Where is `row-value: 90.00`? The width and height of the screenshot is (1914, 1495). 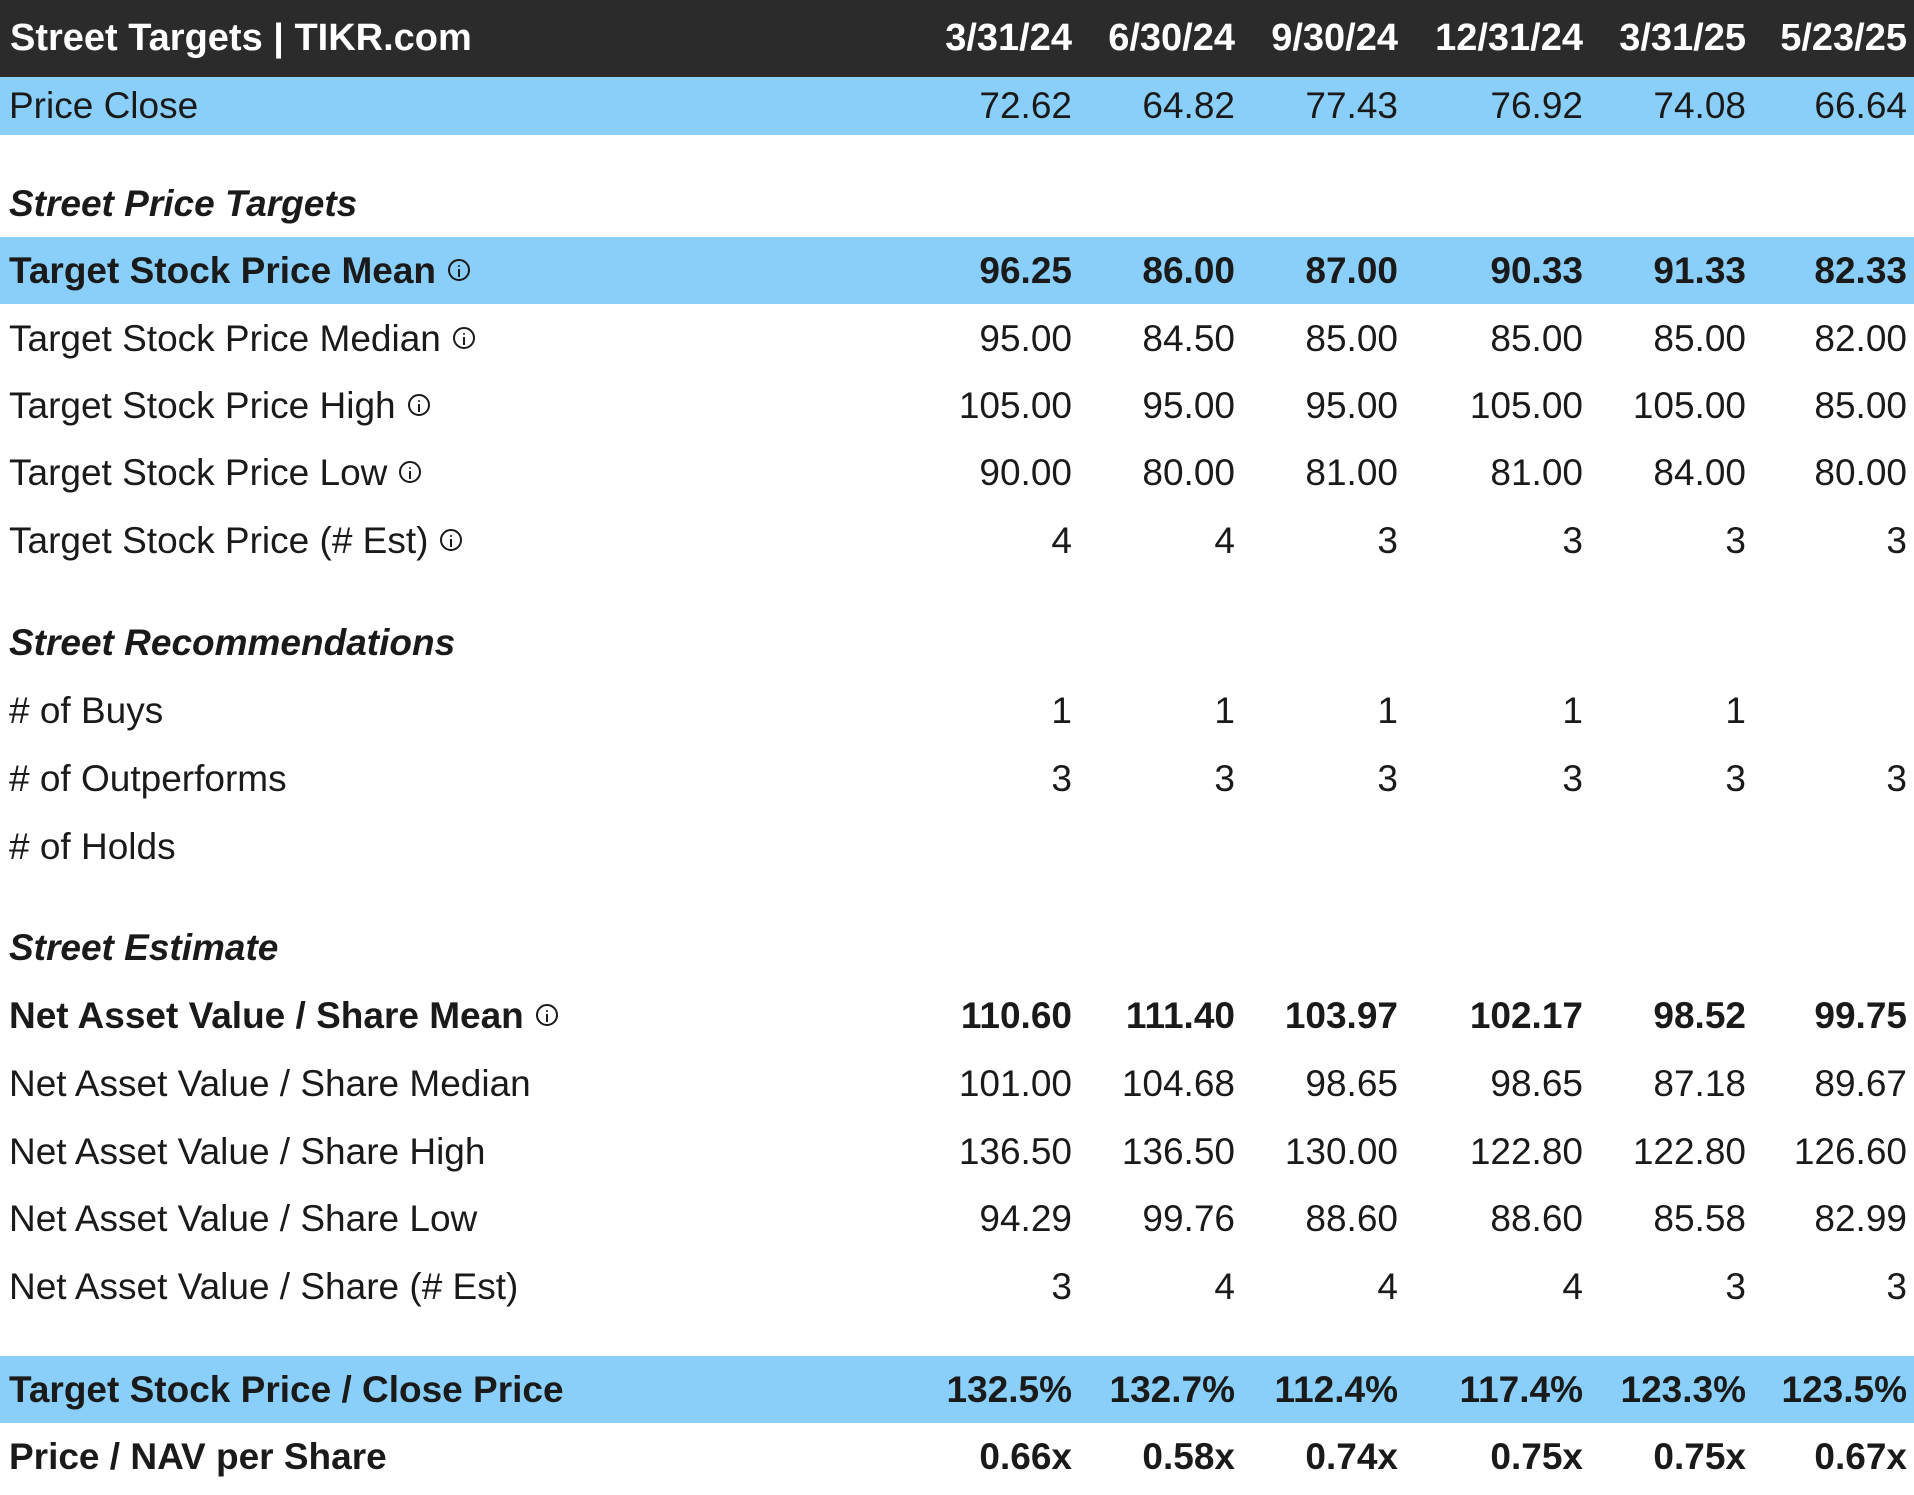
row-value: 90.00 is located at coordinates (1025, 472).